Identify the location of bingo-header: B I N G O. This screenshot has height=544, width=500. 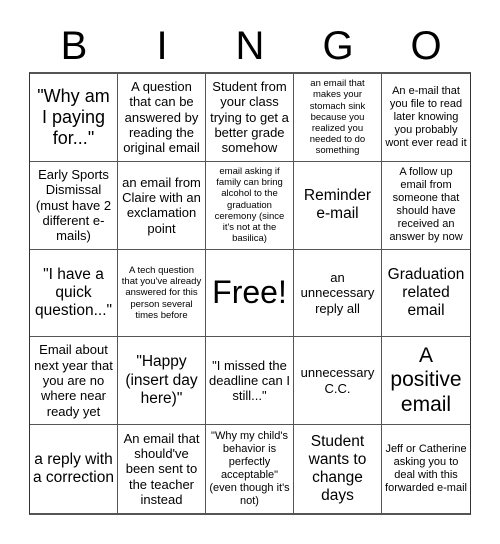
(250, 46).